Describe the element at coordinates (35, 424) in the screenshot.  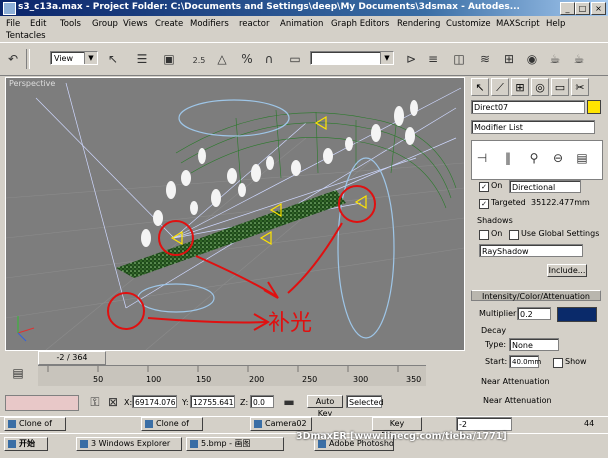
I see `task-clone-1: Clone of` at that location.